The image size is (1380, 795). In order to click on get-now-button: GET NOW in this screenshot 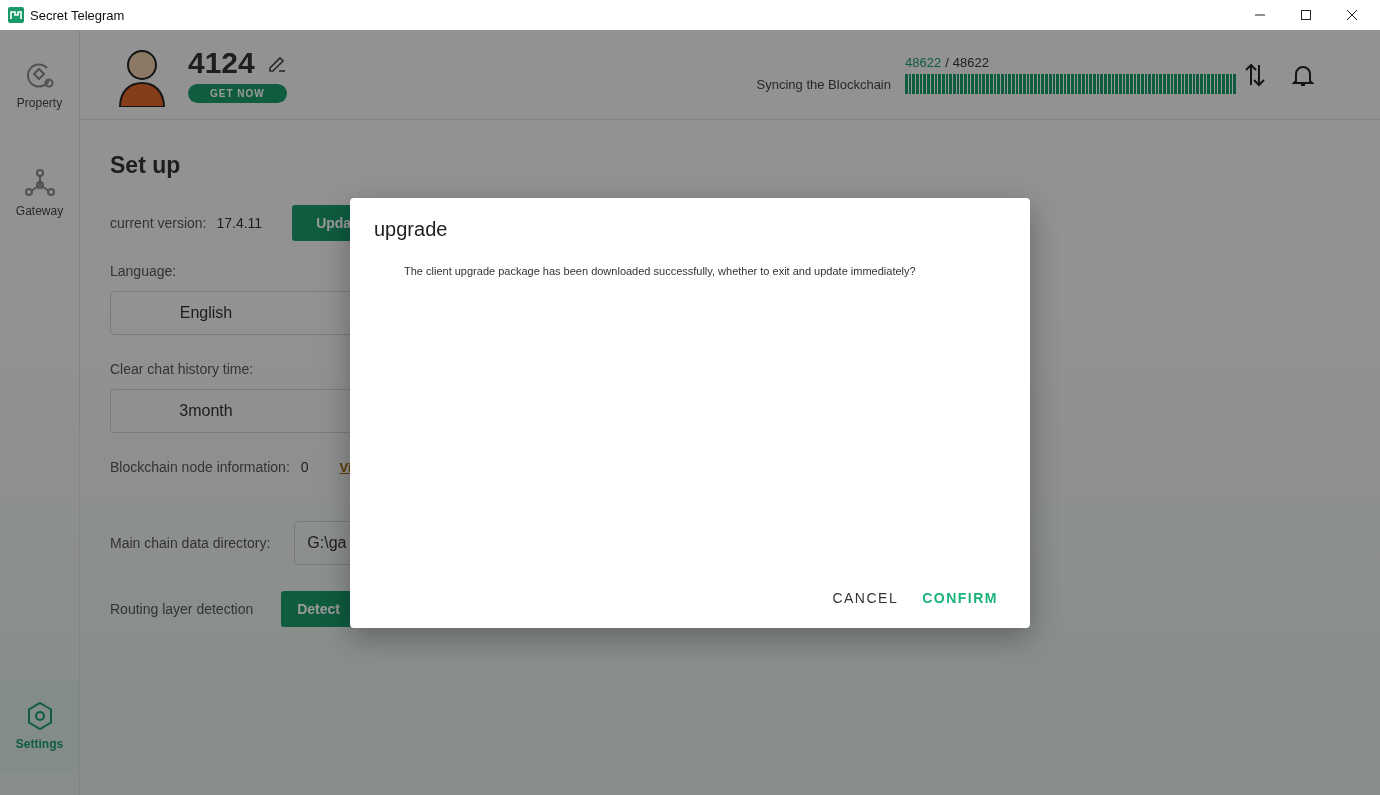, I will do `click(237, 93)`.